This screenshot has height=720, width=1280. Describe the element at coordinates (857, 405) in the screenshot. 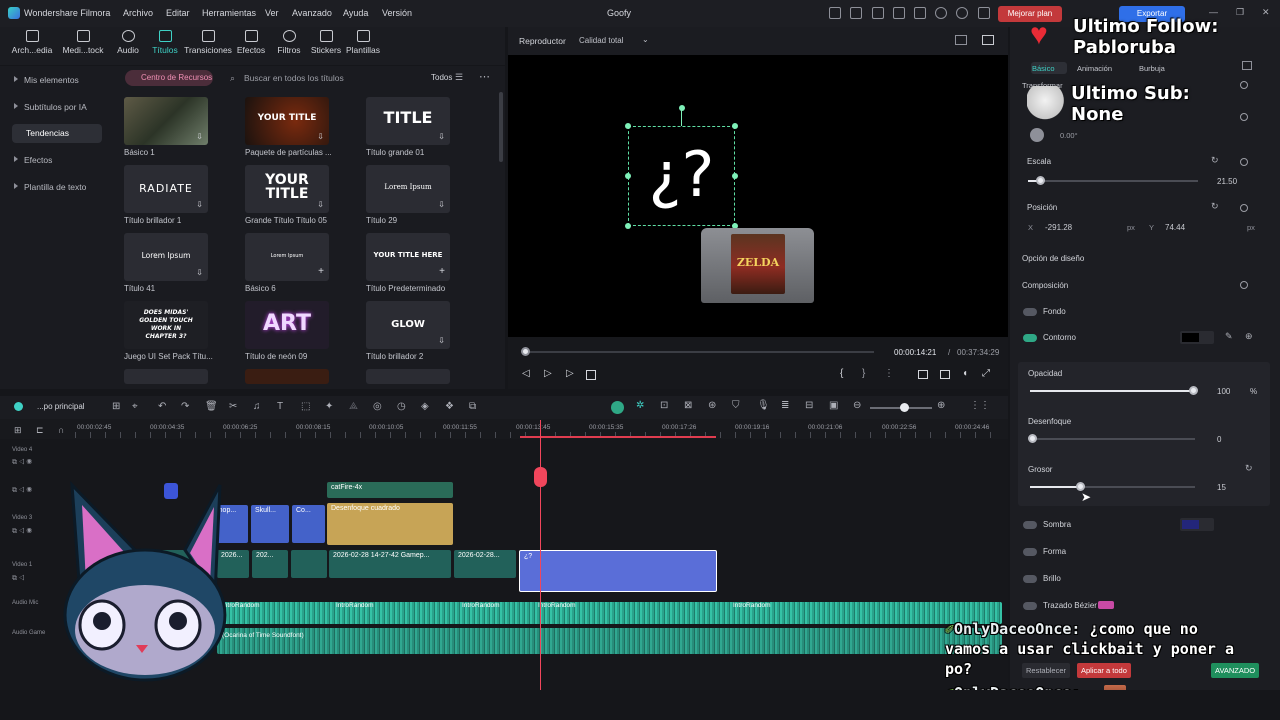

I see `zoom-out-icon: ⊖` at that location.